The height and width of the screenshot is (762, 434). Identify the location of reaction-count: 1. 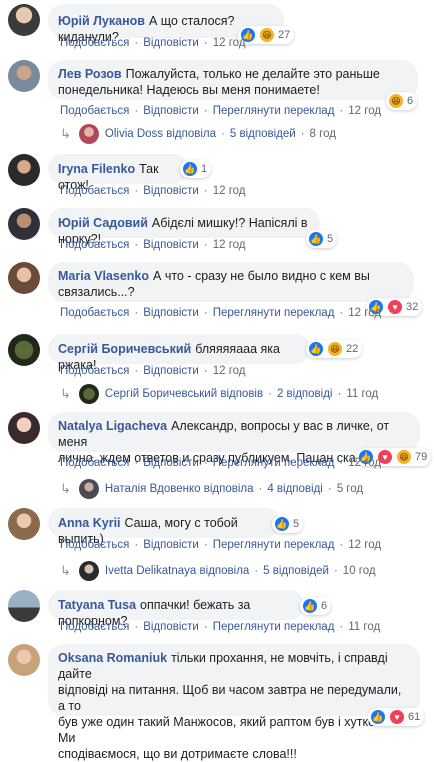
(204, 169).